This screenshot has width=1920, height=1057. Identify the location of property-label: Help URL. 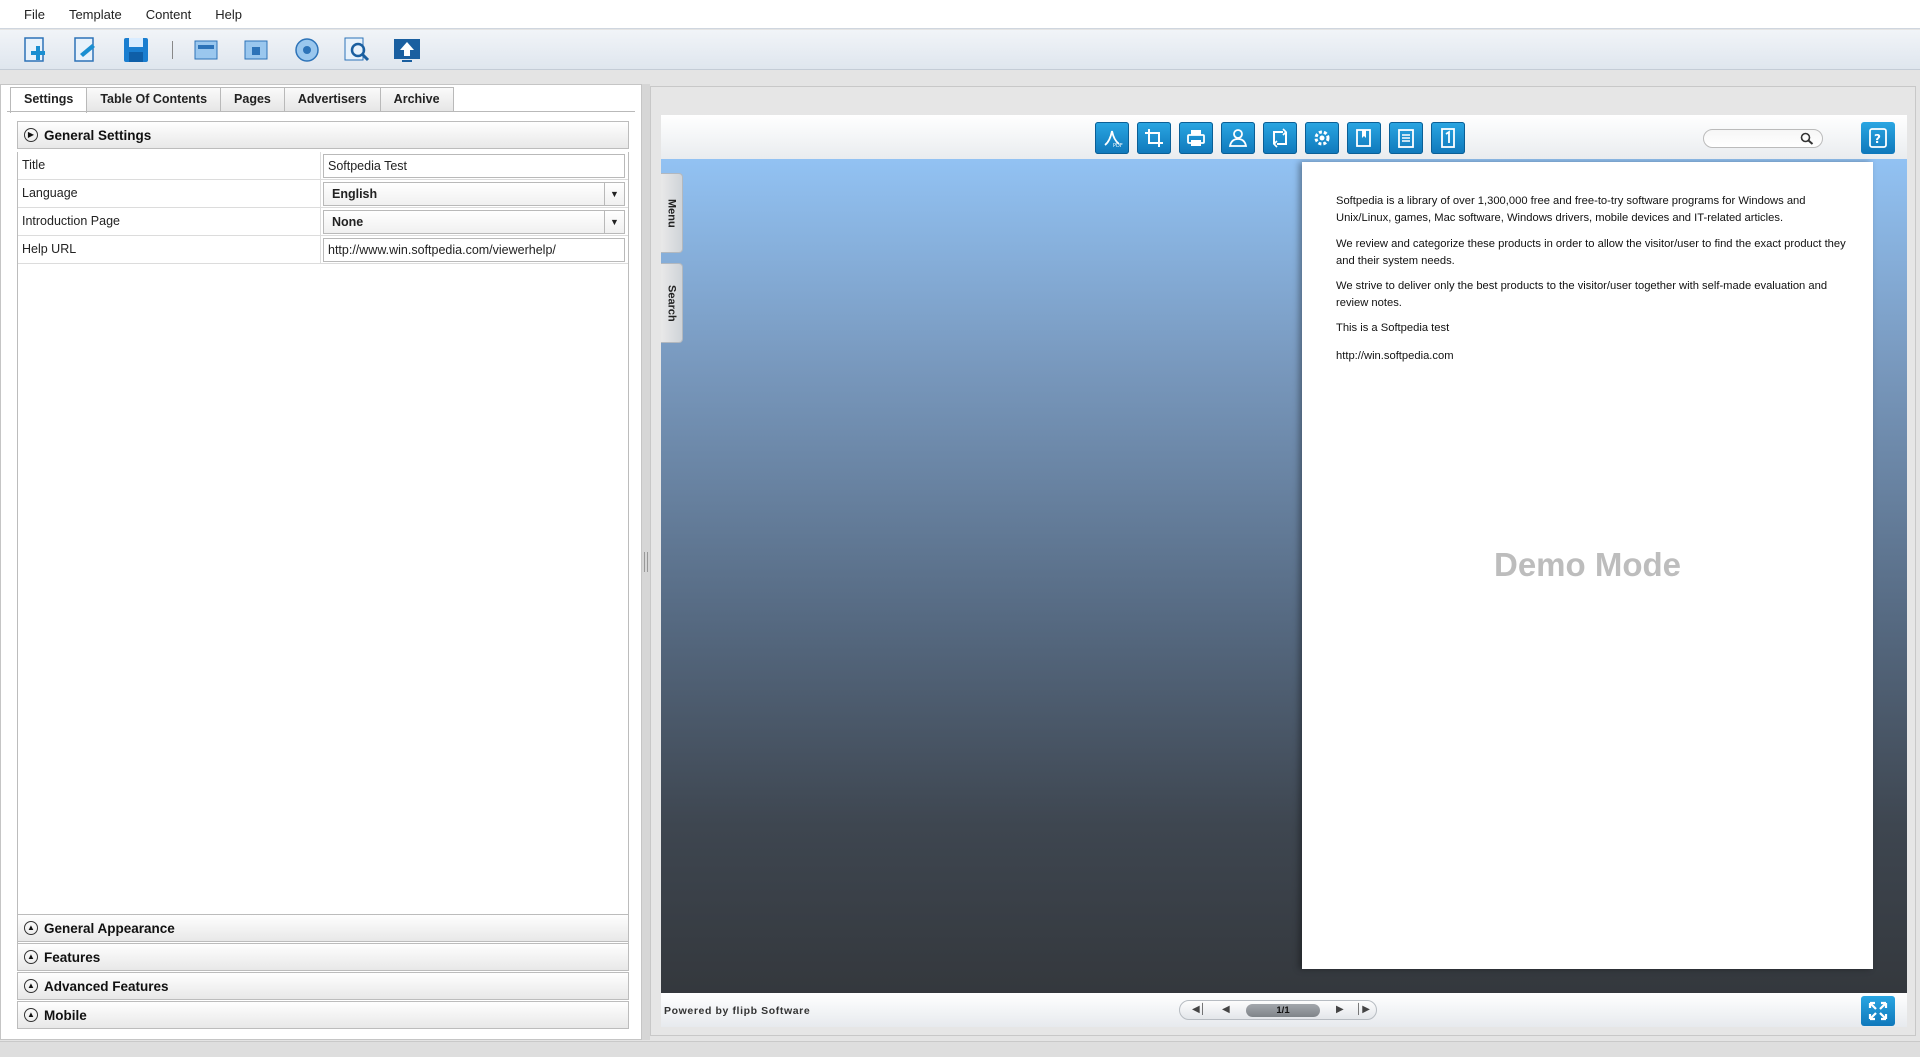
(49, 249).